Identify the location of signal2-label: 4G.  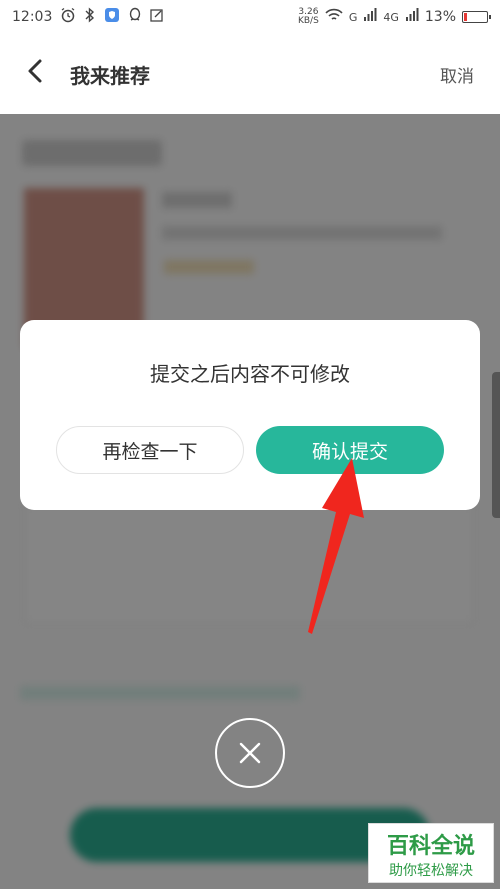
(391, 17).